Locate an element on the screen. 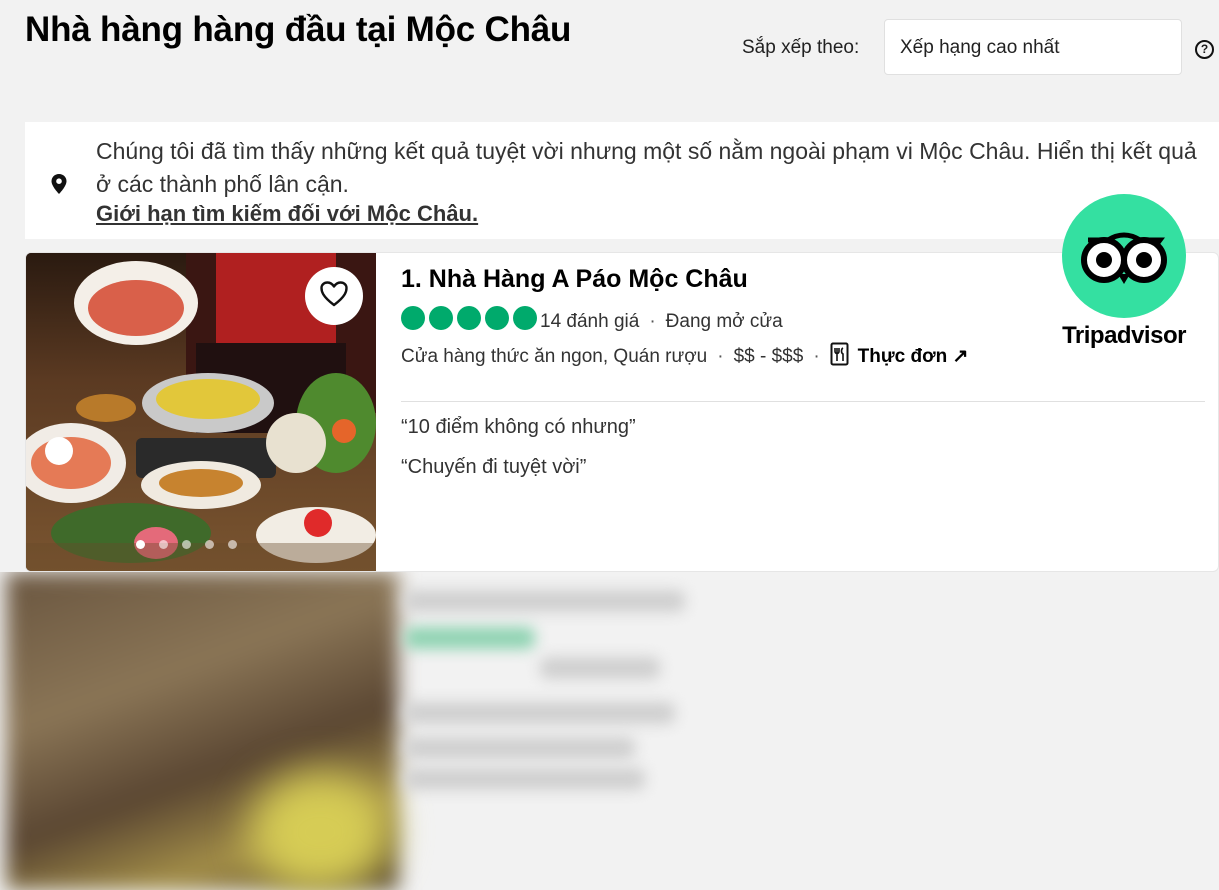  limit-search-link: Giới hạn tìm kiếm đối với Mộc Châu. is located at coordinates (287, 214).